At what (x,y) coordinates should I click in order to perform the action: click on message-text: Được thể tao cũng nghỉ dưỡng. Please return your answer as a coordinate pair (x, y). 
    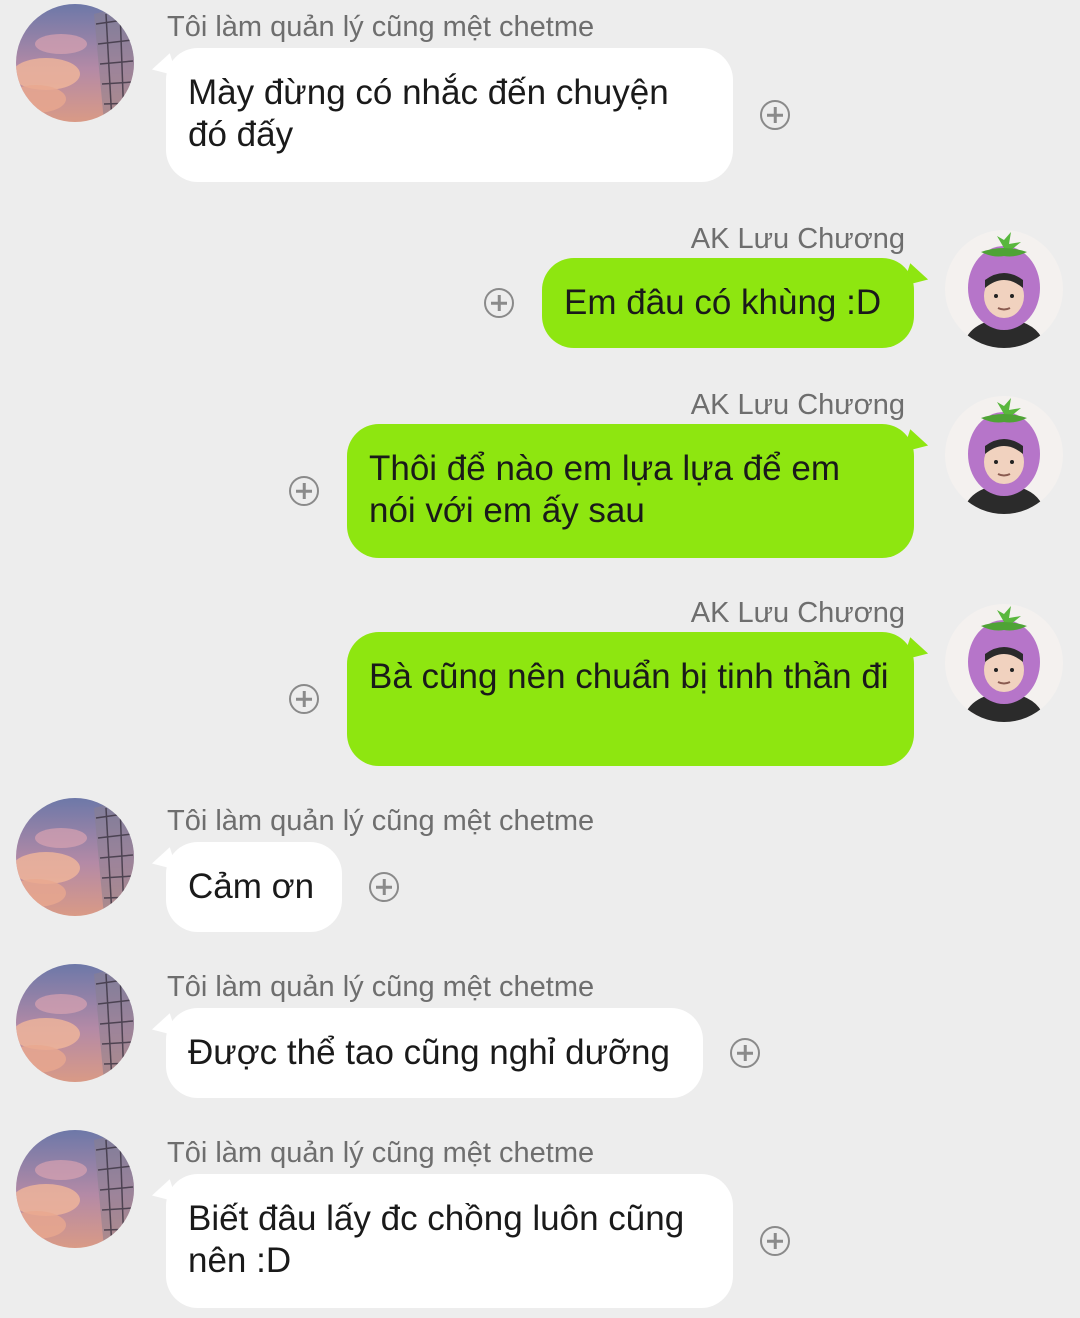
    Looking at the image, I should click on (429, 1052).